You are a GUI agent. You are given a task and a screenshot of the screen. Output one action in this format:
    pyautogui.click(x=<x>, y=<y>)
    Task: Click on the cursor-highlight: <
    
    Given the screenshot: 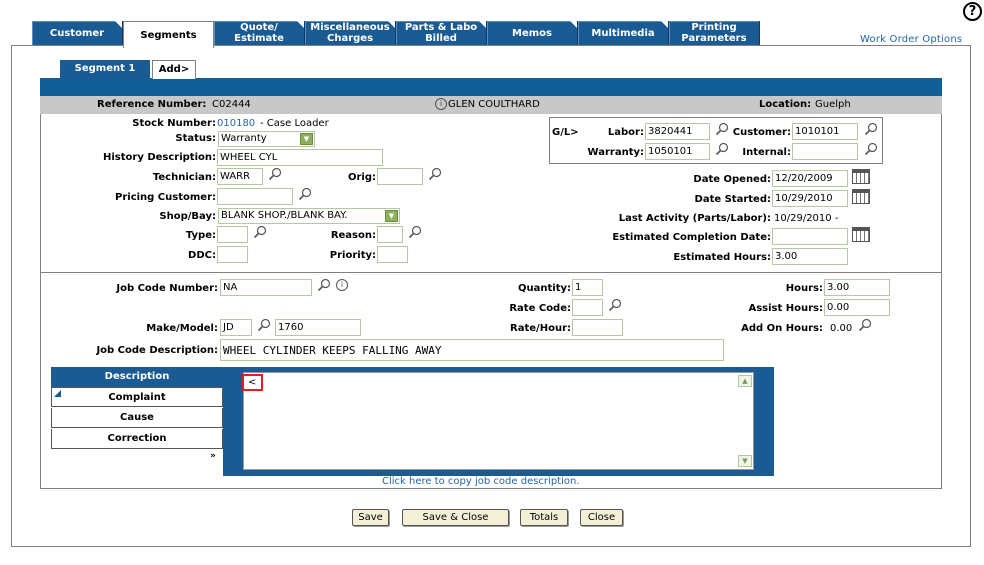 What is the action you would take?
    pyautogui.click(x=252, y=382)
    